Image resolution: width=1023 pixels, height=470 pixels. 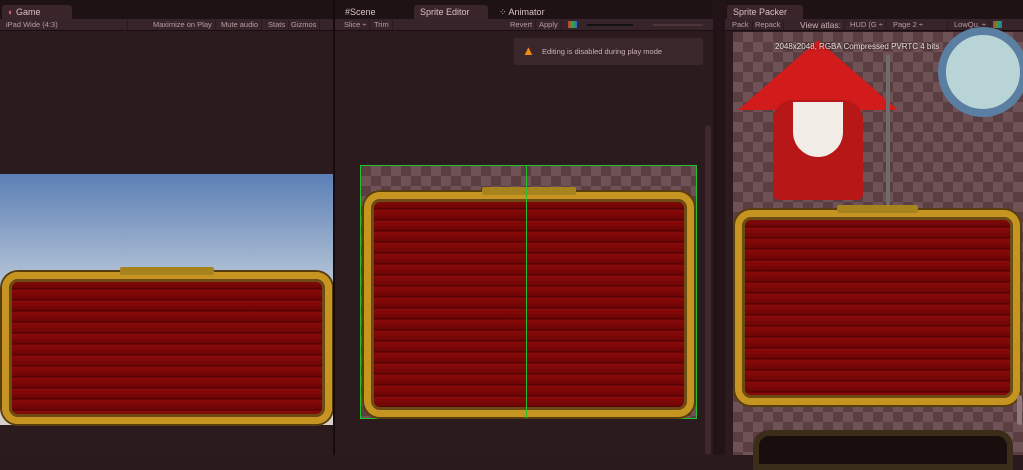 I want to click on aspect-dropdown: iPad Wide (4:3), so click(x=65, y=25).